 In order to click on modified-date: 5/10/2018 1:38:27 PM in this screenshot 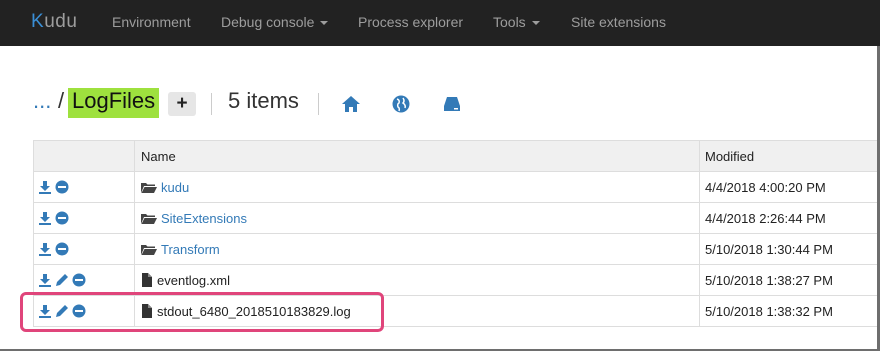, I will do `click(789, 280)`.